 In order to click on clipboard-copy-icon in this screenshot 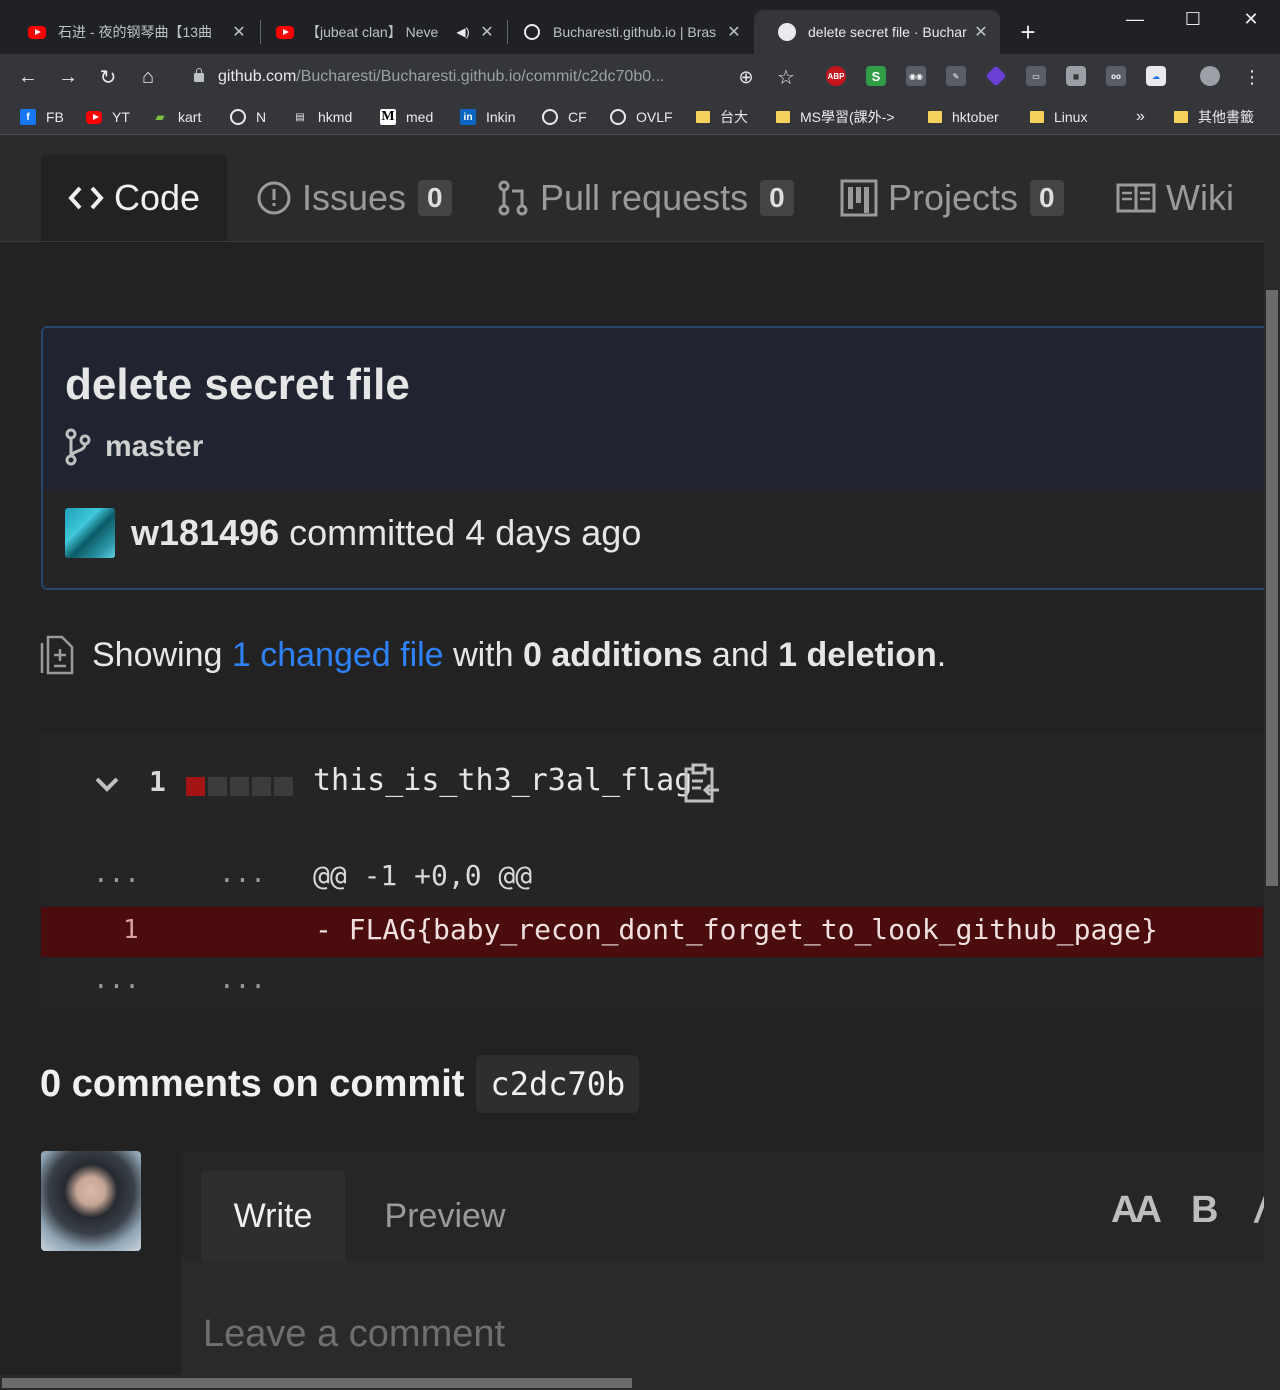, I will do `click(702, 785)`.